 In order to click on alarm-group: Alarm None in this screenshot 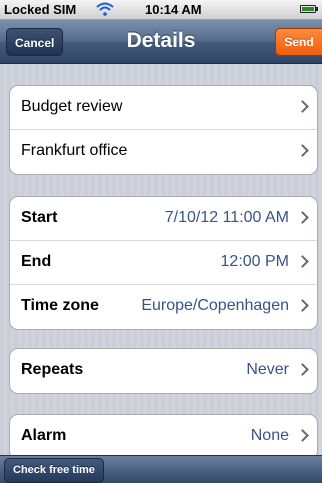, I will do `click(163, 434)`.